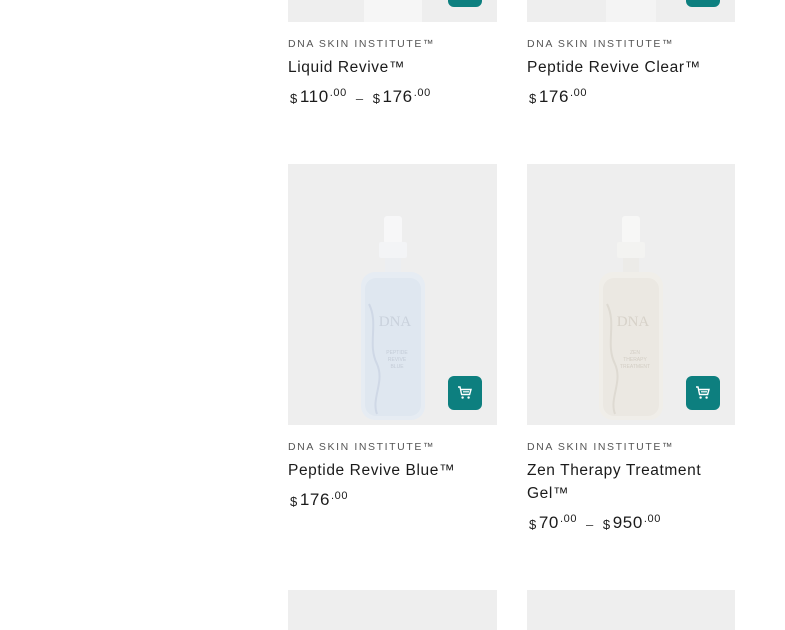  I want to click on product-image-next-row-left, so click(392, 610).